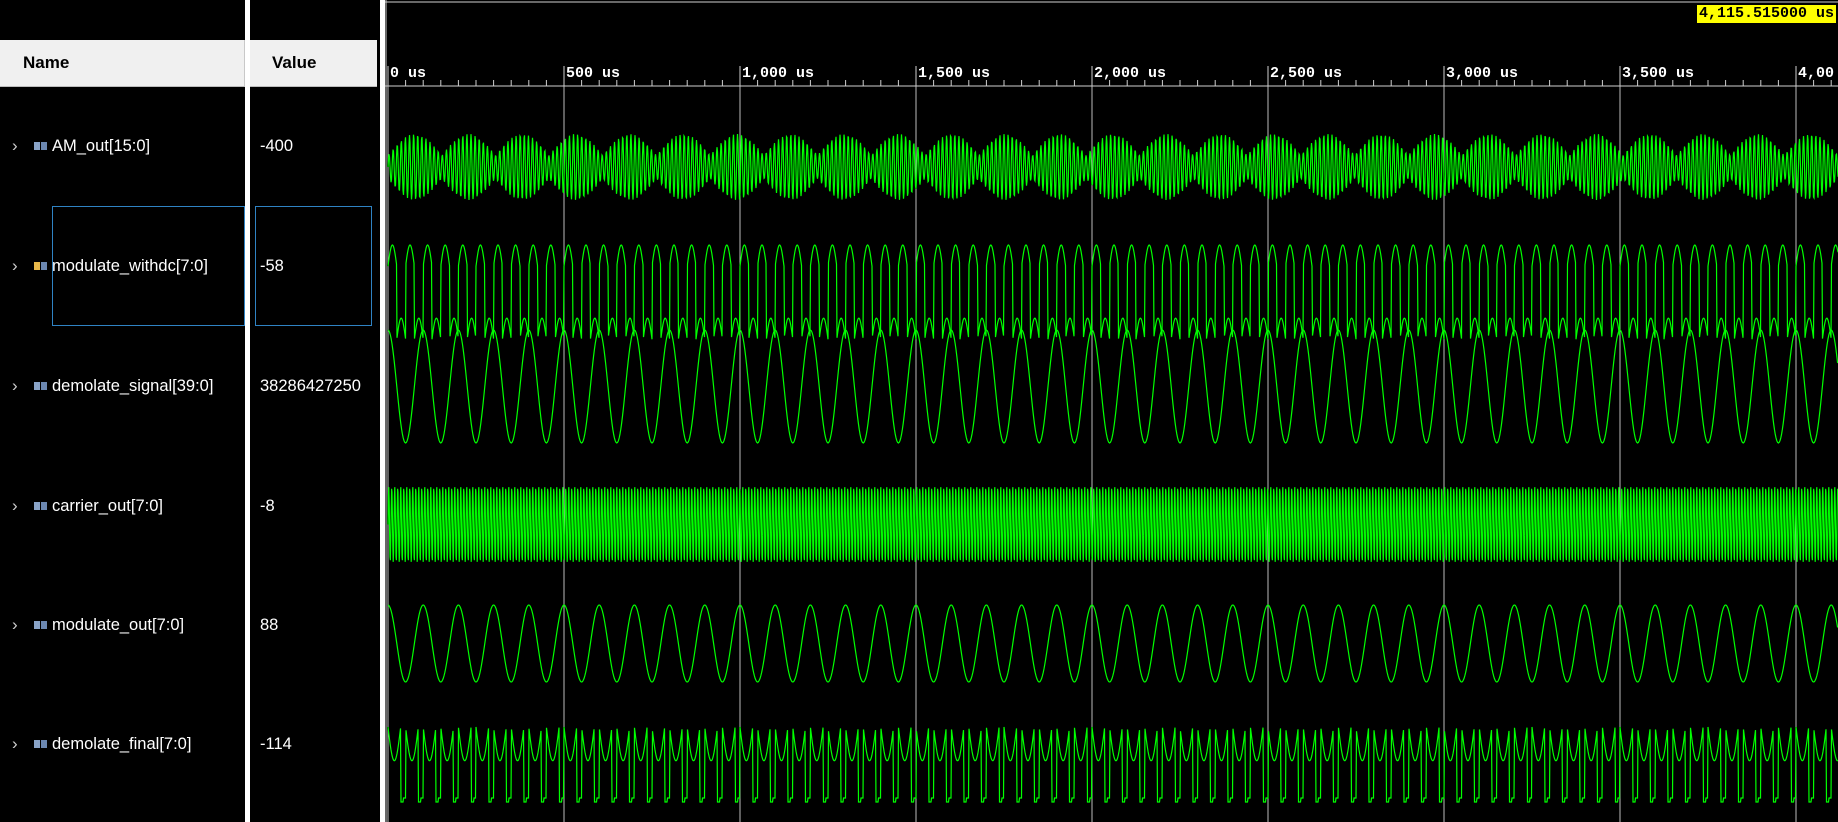 Image resolution: width=1838 pixels, height=822 pixels. What do you see at coordinates (317, 625) in the screenshot?
I see `signal-value-modulate-out: 88` at bounding box center [317, 625].